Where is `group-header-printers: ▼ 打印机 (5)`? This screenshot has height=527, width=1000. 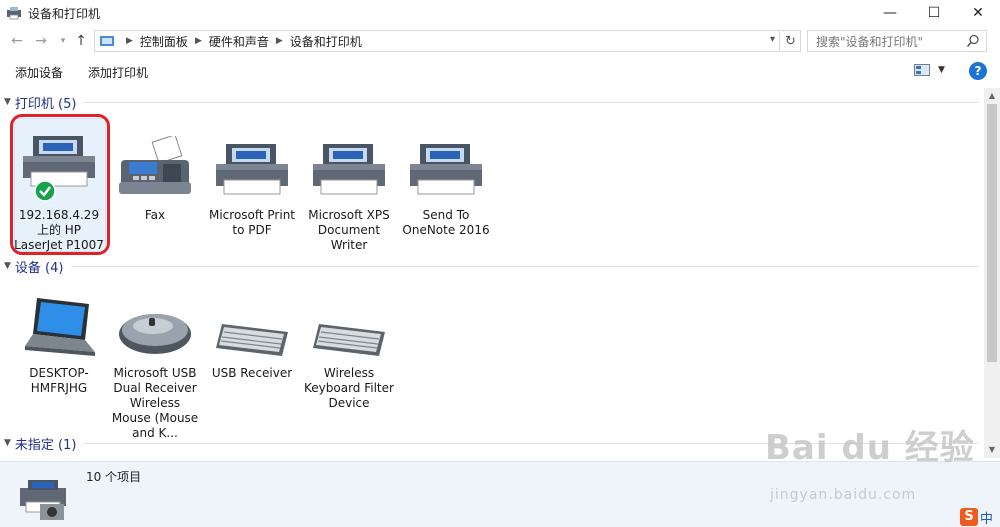
group-header-printers: ▼ 打印机 (5) is located at coordinates (491, 102).